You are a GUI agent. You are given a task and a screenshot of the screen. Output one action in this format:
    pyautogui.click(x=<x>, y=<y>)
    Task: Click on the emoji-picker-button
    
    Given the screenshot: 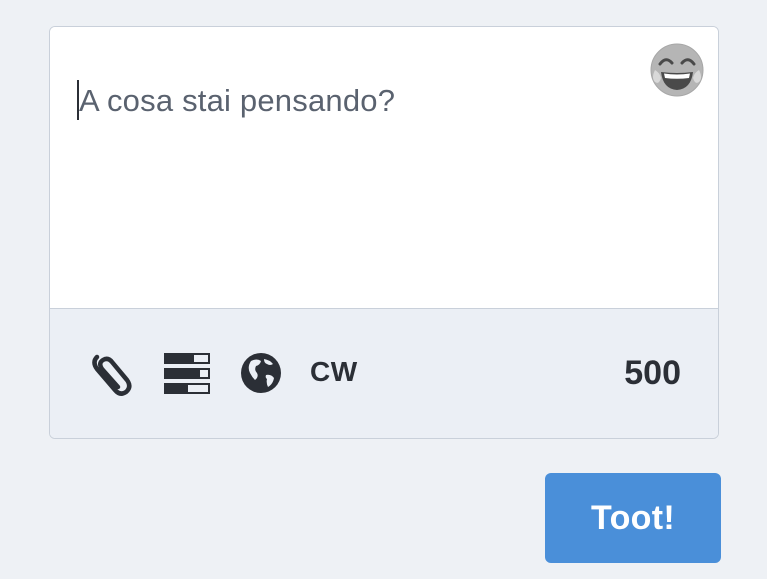 What is the action you would take?
    pyautogui.click(x=677, y=70)
    